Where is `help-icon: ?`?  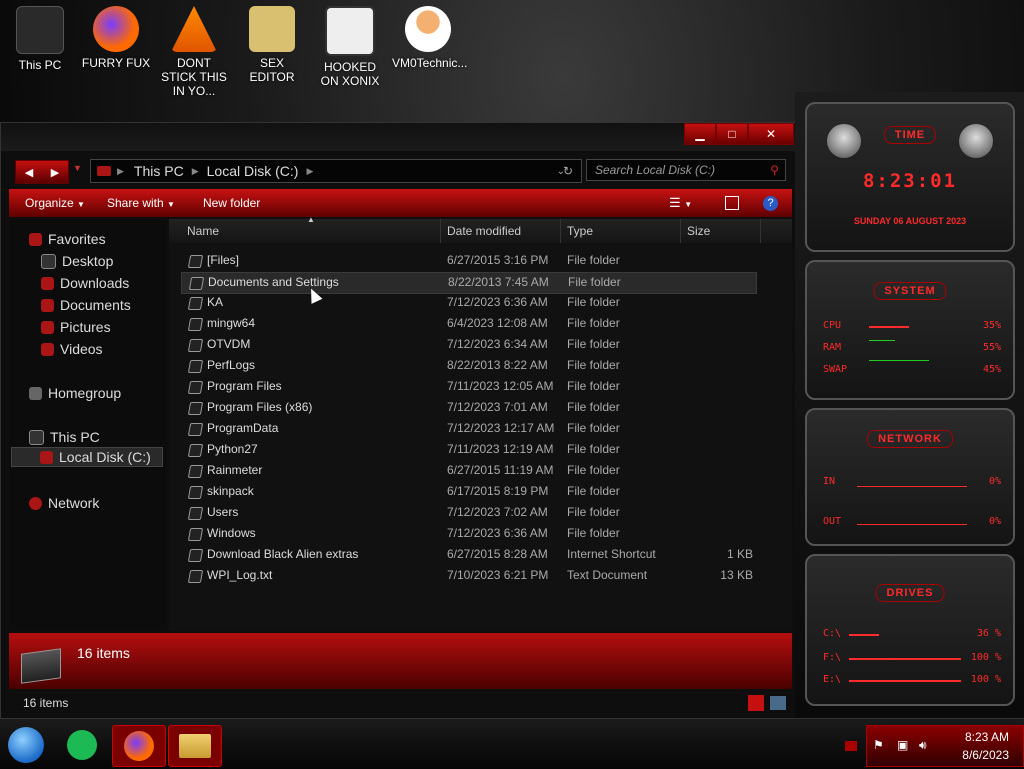
help-icon: ? is located at coordinates (770, 203).